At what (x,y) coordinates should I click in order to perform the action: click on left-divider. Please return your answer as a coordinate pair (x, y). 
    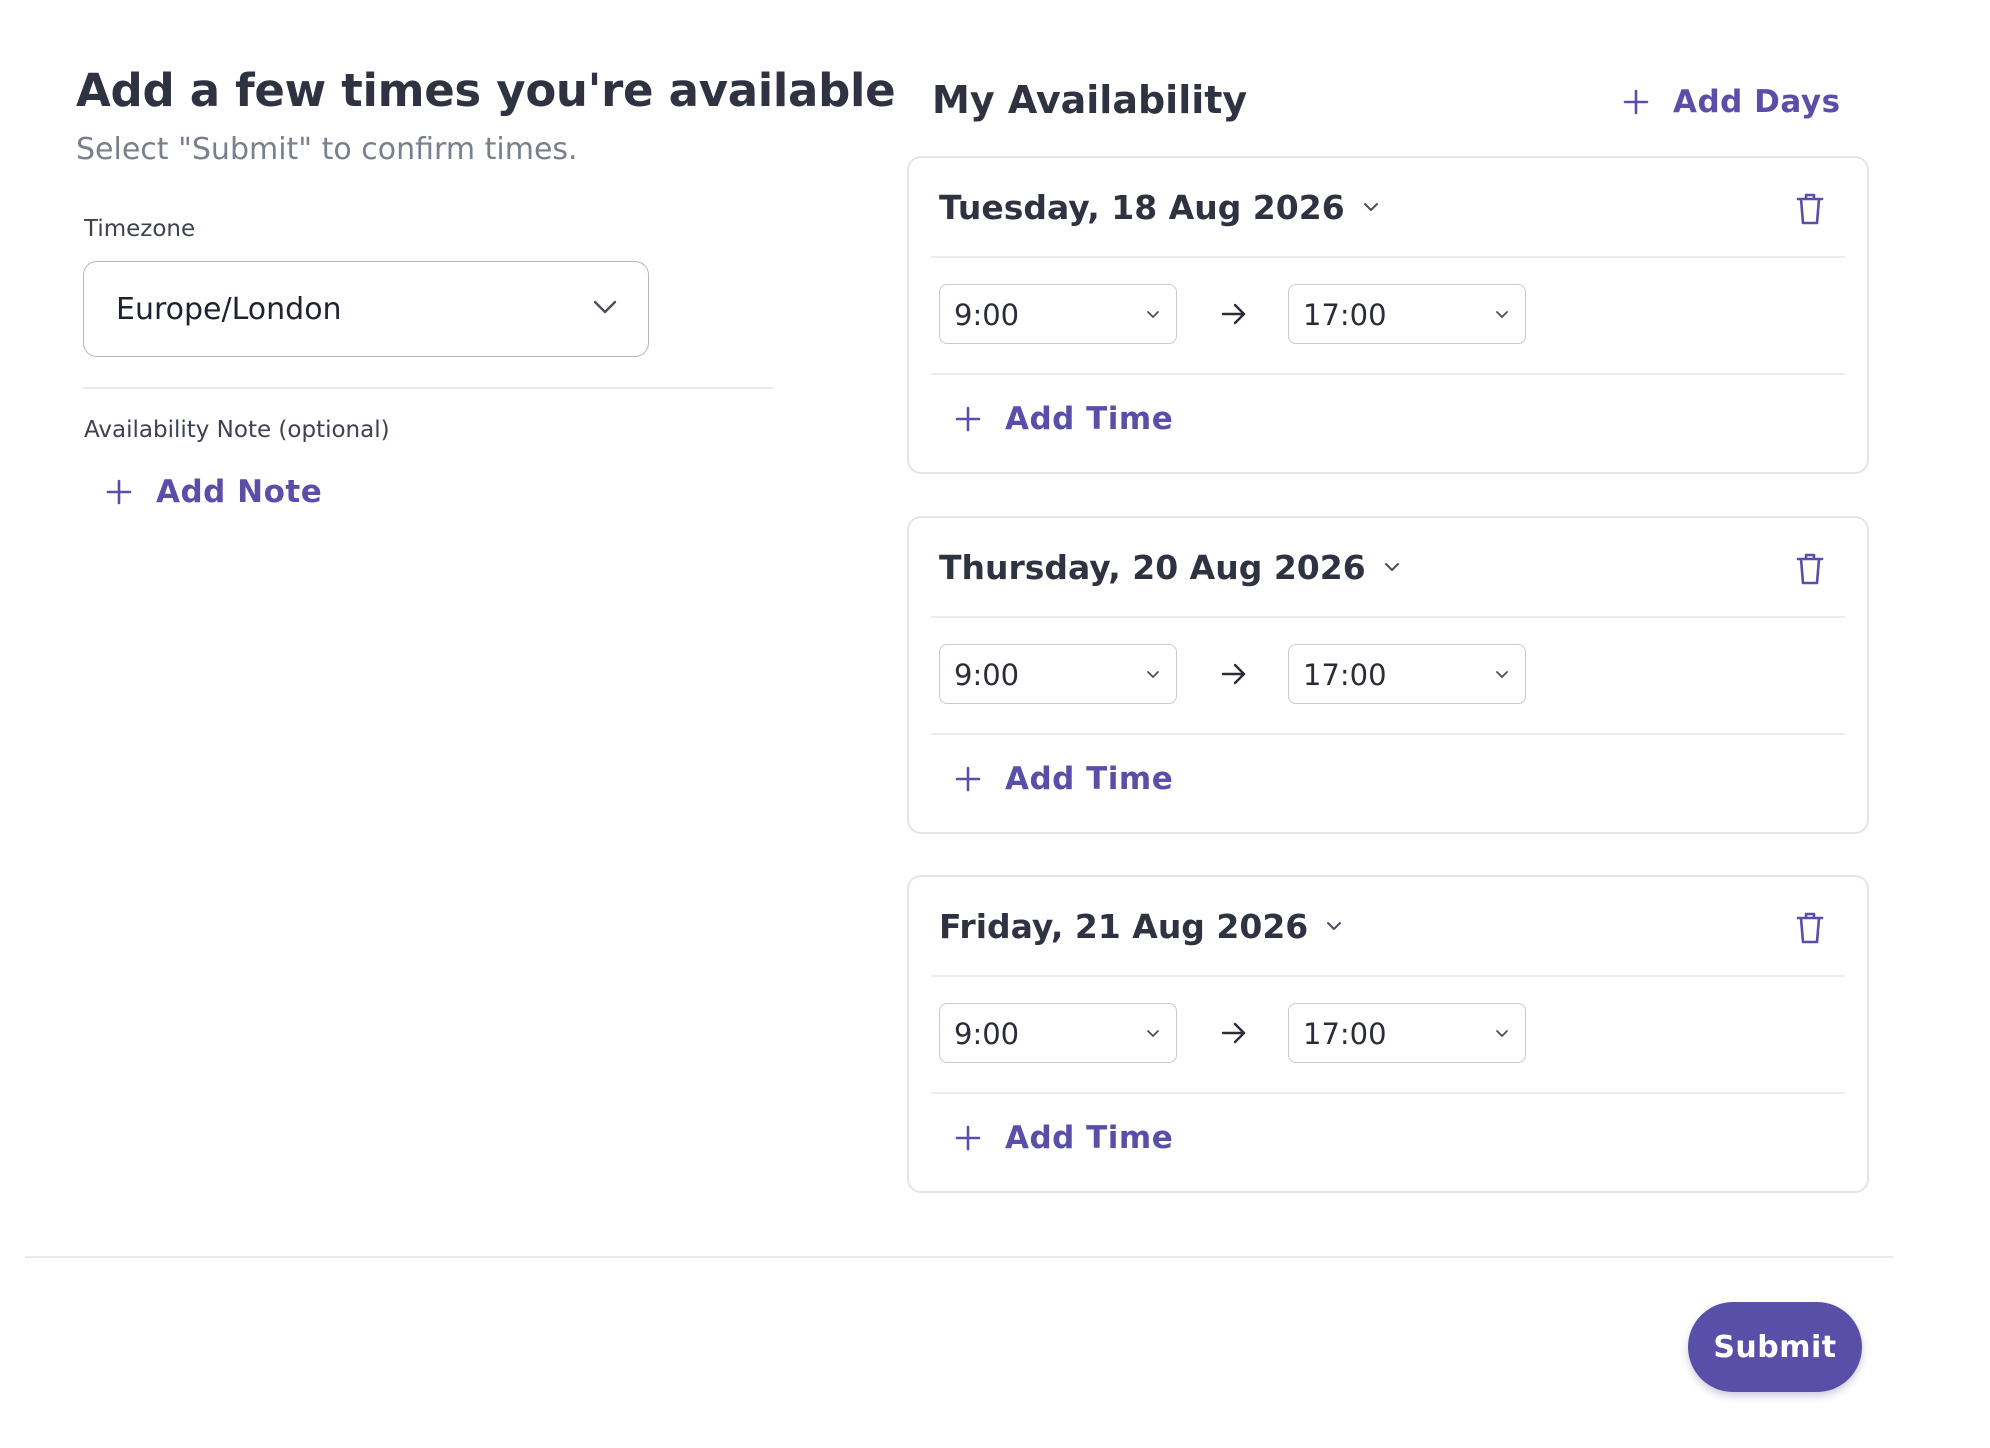
    Looking at the image, I should click on (428, 388).